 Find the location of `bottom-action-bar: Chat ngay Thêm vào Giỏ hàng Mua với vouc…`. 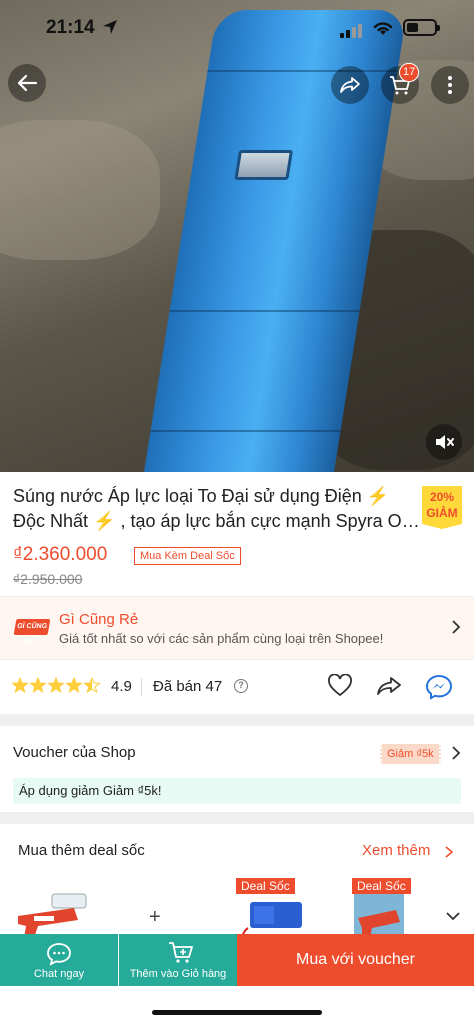

bottom-action-bar: Chat ngay Thêm vào Giỏ hàng Mua với vouc… is located at coordinates (237, 960).